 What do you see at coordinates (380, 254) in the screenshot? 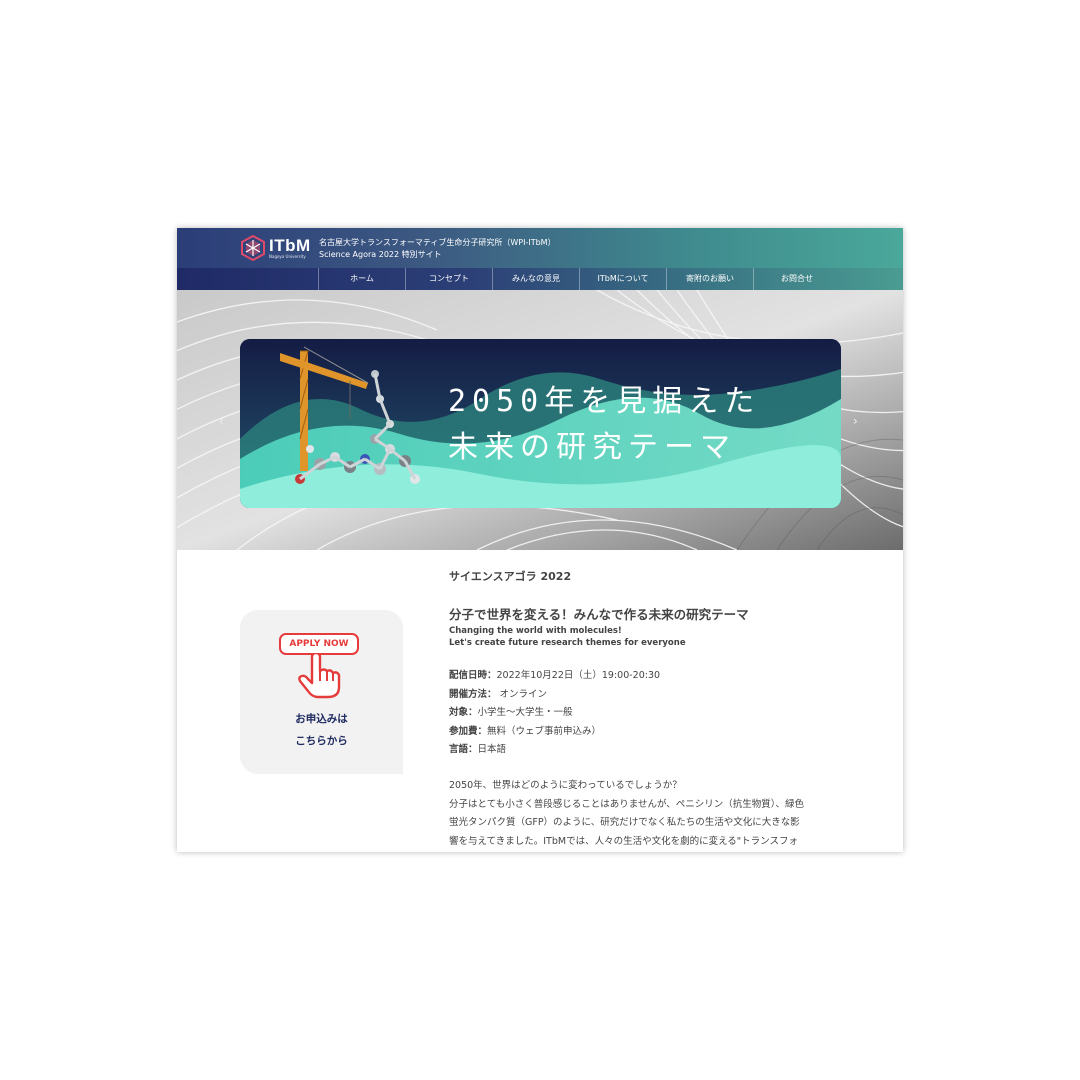
I see `site-title-line2: Science Agora 2022 特別サイト` at bounding box center [380, 254].